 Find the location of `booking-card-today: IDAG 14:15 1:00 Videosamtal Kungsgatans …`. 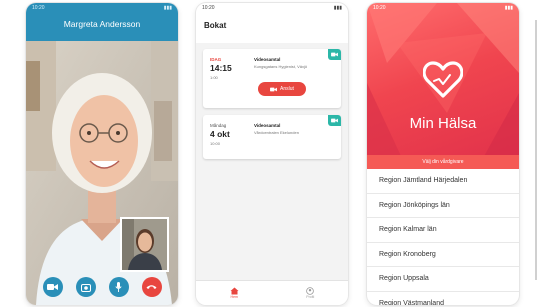

booking-card-today: IDAG 14:15 1:00 Videosamtal Kungsgatans … is located at coordinates (272, 78).